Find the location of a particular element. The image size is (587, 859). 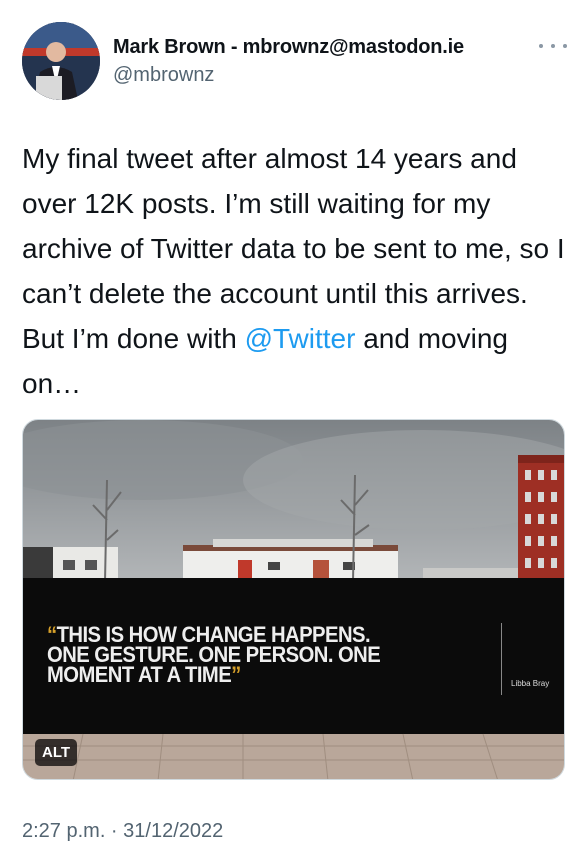

close-quote-mark: ” is located at coordinates (236, 674).